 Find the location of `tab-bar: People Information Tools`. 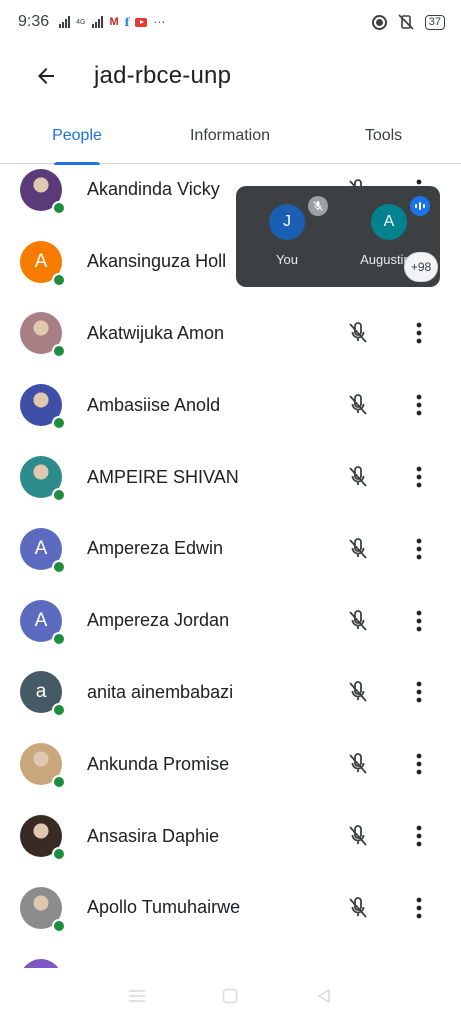

tab-bar: People Information Tools is located at coordinates (230, 136).